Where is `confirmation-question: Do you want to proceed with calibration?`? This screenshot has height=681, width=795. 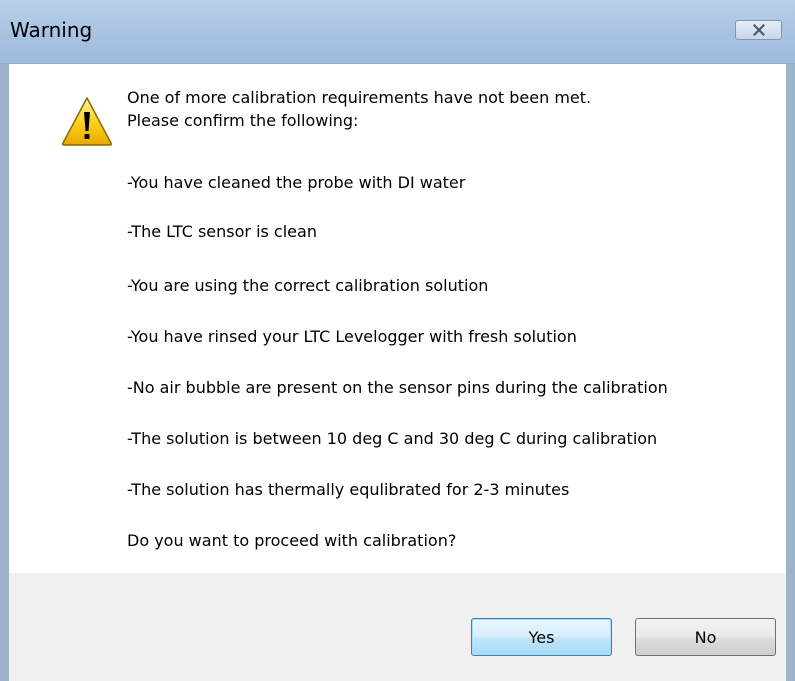 confirmation-question: Do you want to proceed with calibration? is located at coordinates (292, 540).